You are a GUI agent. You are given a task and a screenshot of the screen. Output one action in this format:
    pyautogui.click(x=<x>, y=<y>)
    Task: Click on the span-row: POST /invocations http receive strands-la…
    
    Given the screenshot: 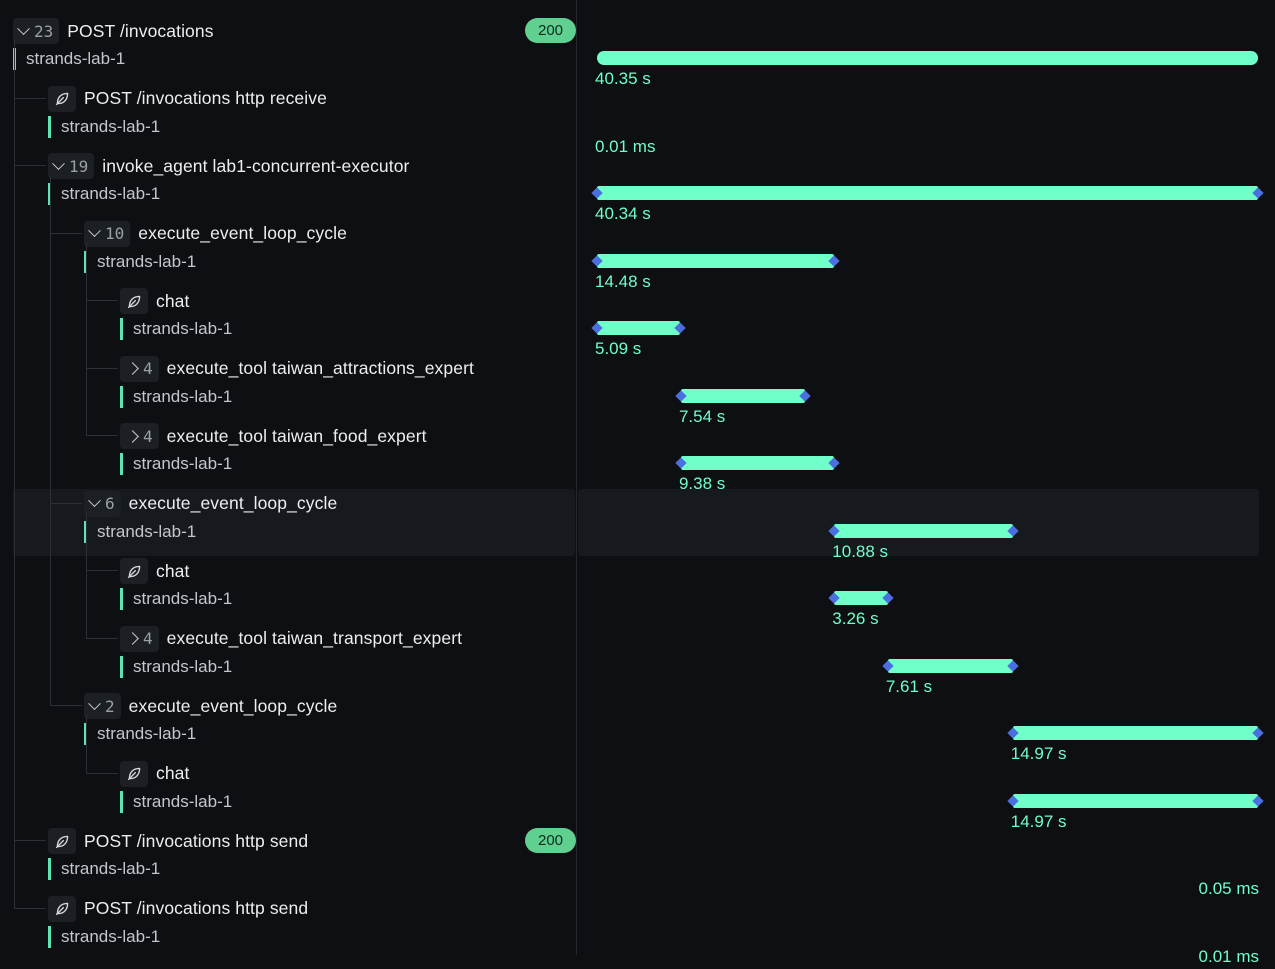 What is the action you would take?
    pyautogui.click(x=637, y=120)
    